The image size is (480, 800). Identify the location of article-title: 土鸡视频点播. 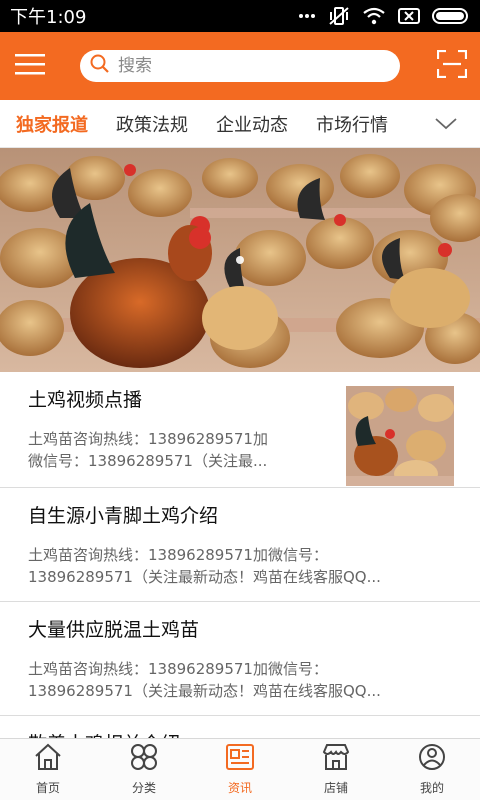
(85, 400).